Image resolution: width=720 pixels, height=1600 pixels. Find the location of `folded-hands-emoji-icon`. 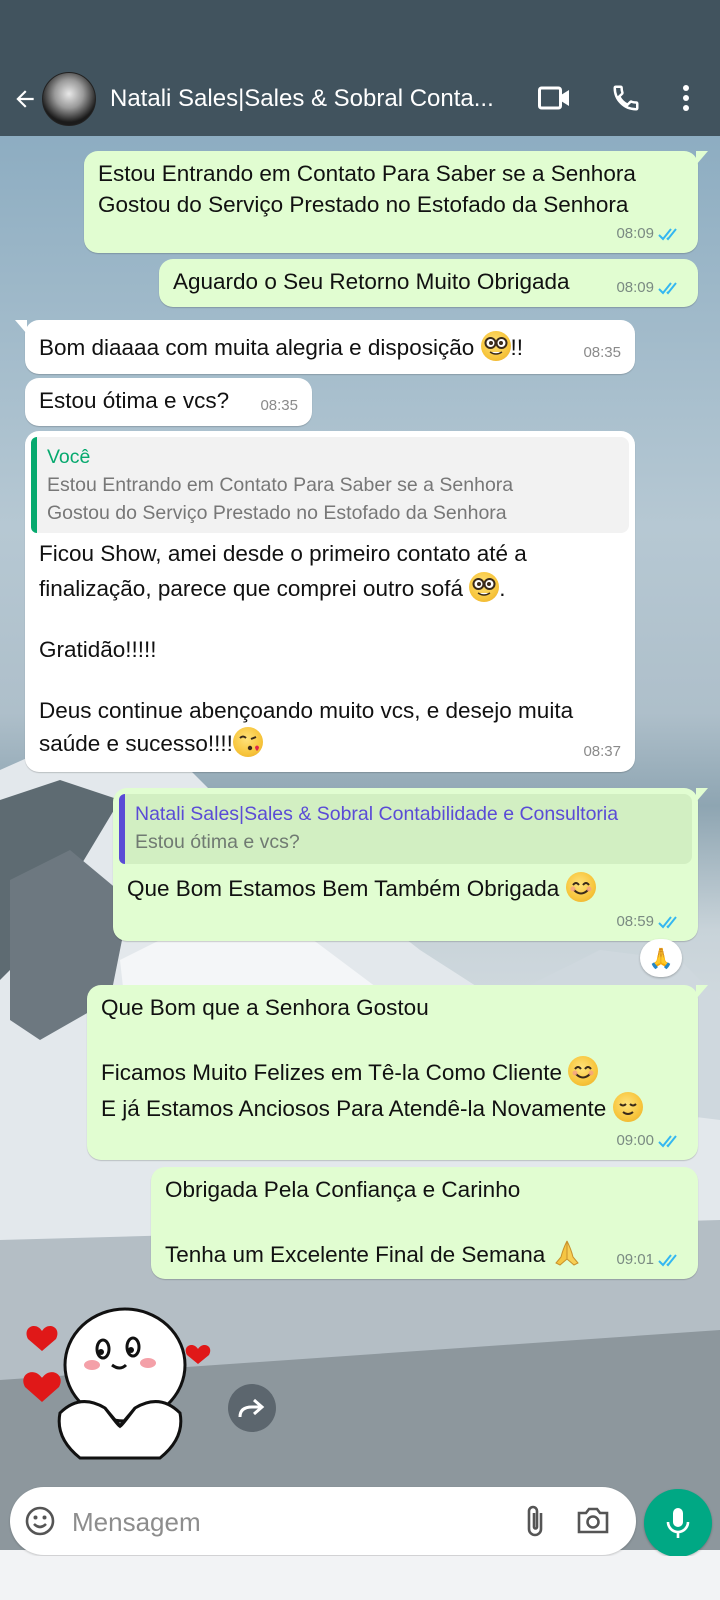

folded-hands-emoji-icon is located at coordinates (567, 1253).